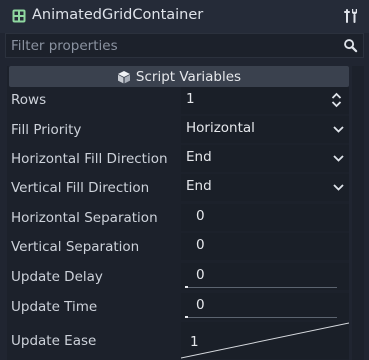 This screenshot has width=369, height=360. What do you see at coordinates (29, 100) in the screenshot?
I see `rows-label: Rows` at bounding box center [29, 100].